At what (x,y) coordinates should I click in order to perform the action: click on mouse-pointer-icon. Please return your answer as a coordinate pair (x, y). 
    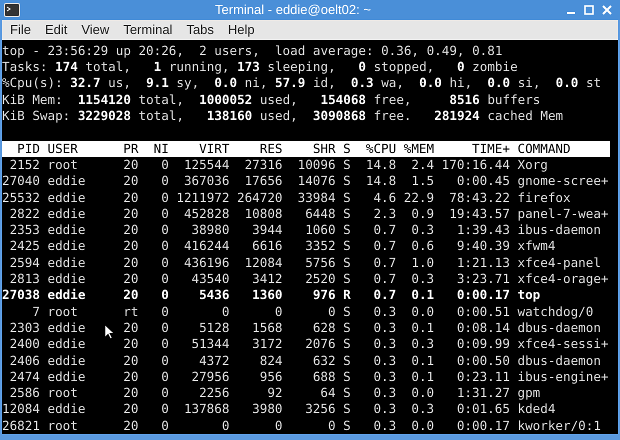
    Looking at the image, I should click on (109, 331).